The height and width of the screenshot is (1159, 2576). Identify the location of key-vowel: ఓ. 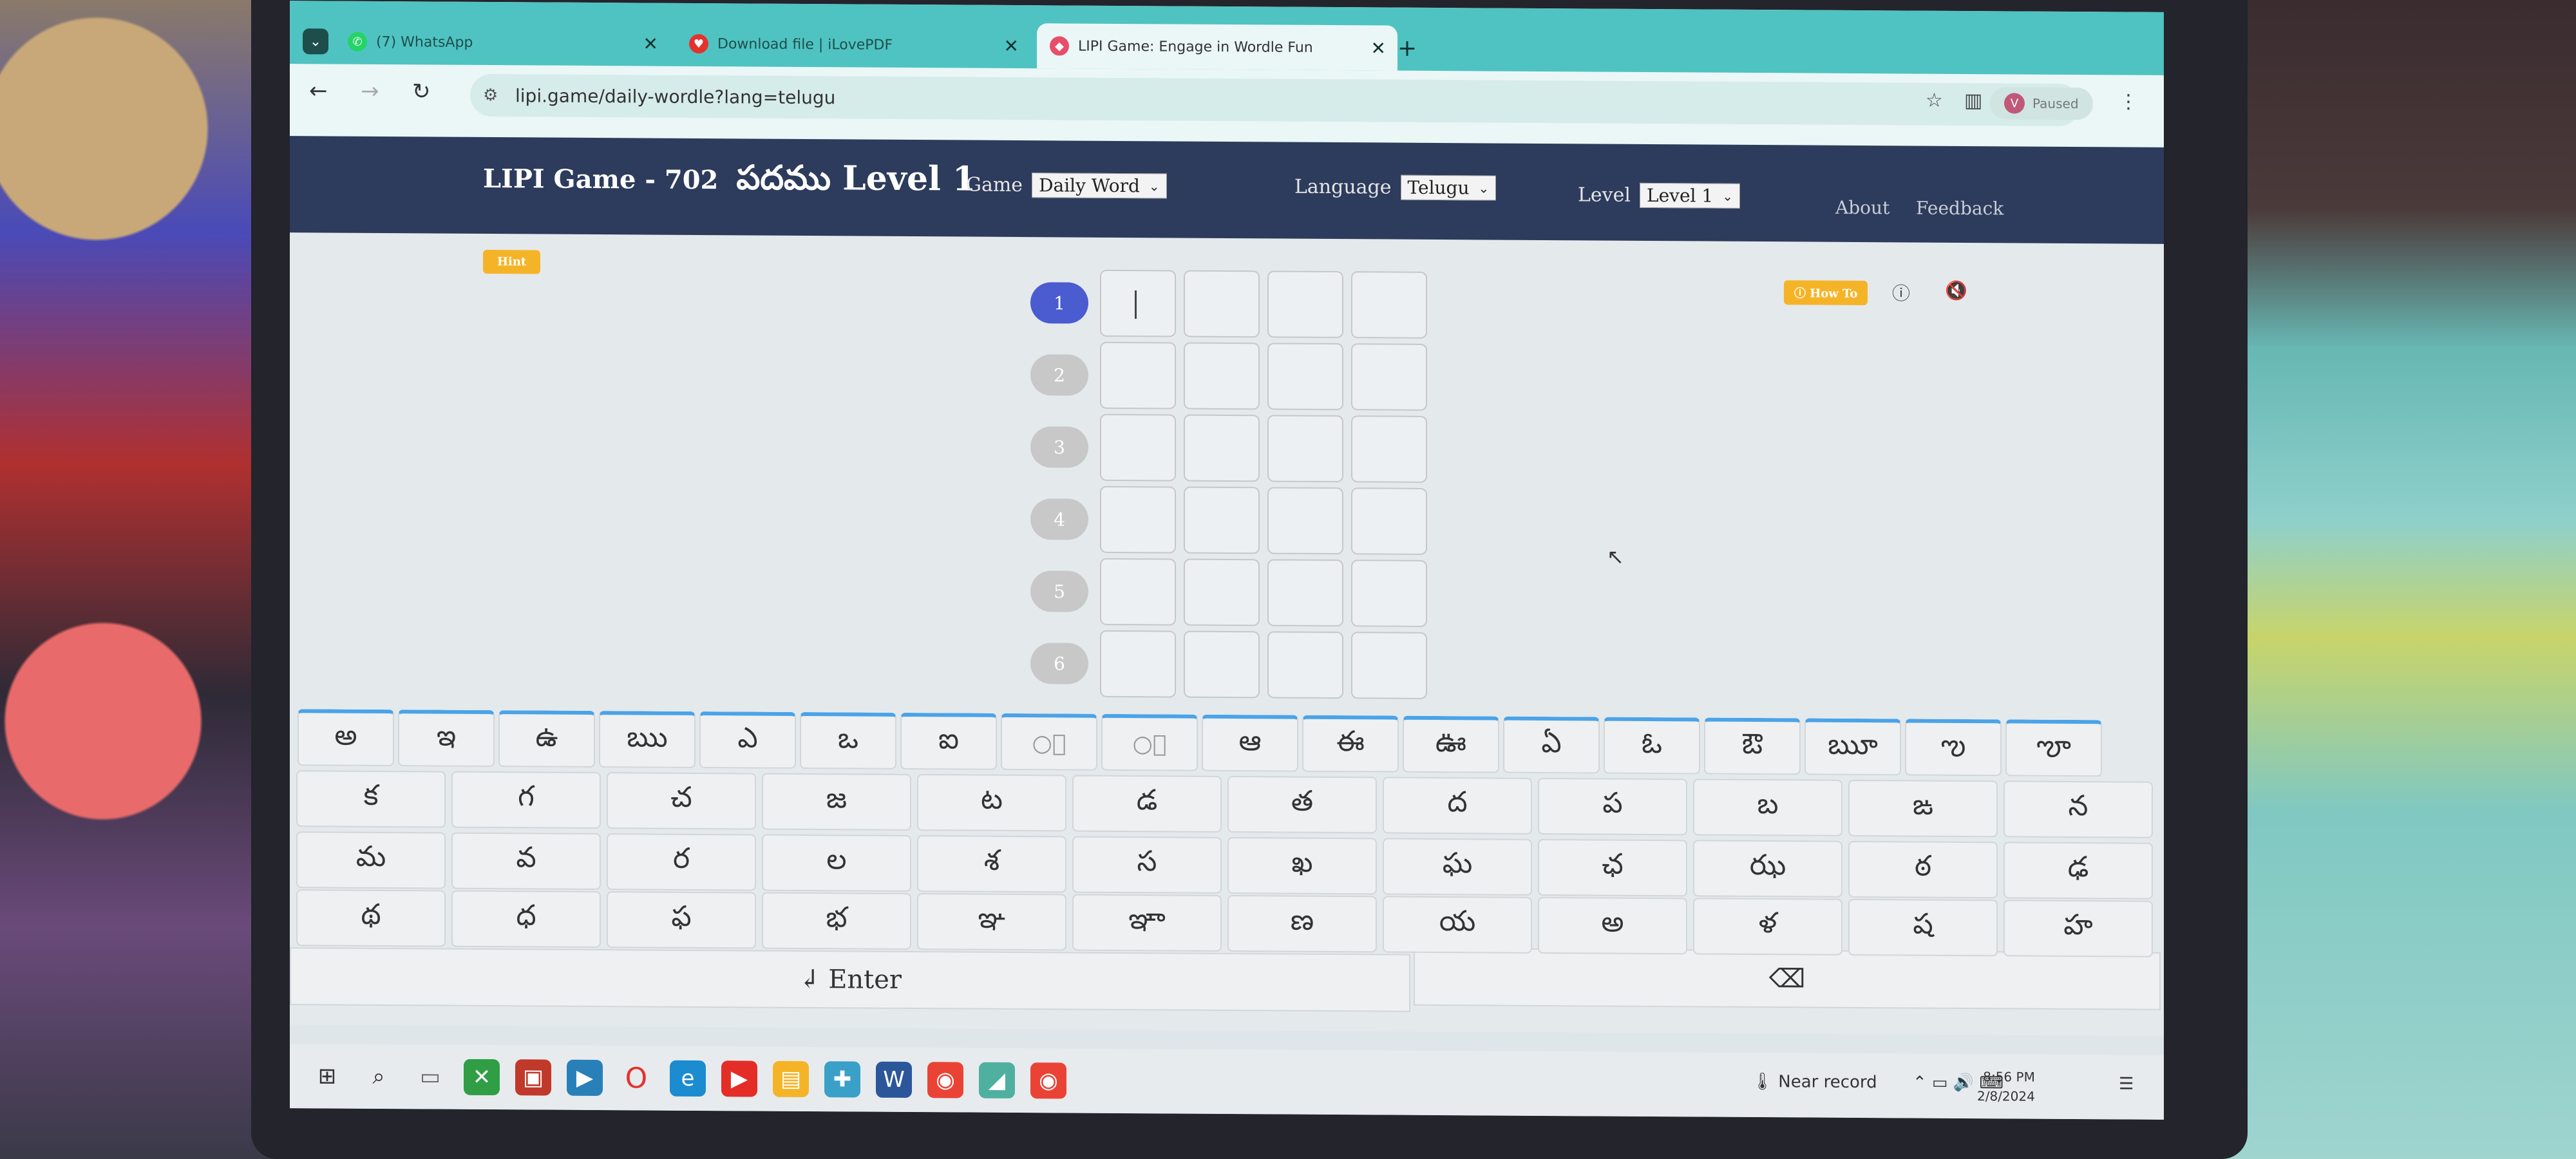
(1652, 746).